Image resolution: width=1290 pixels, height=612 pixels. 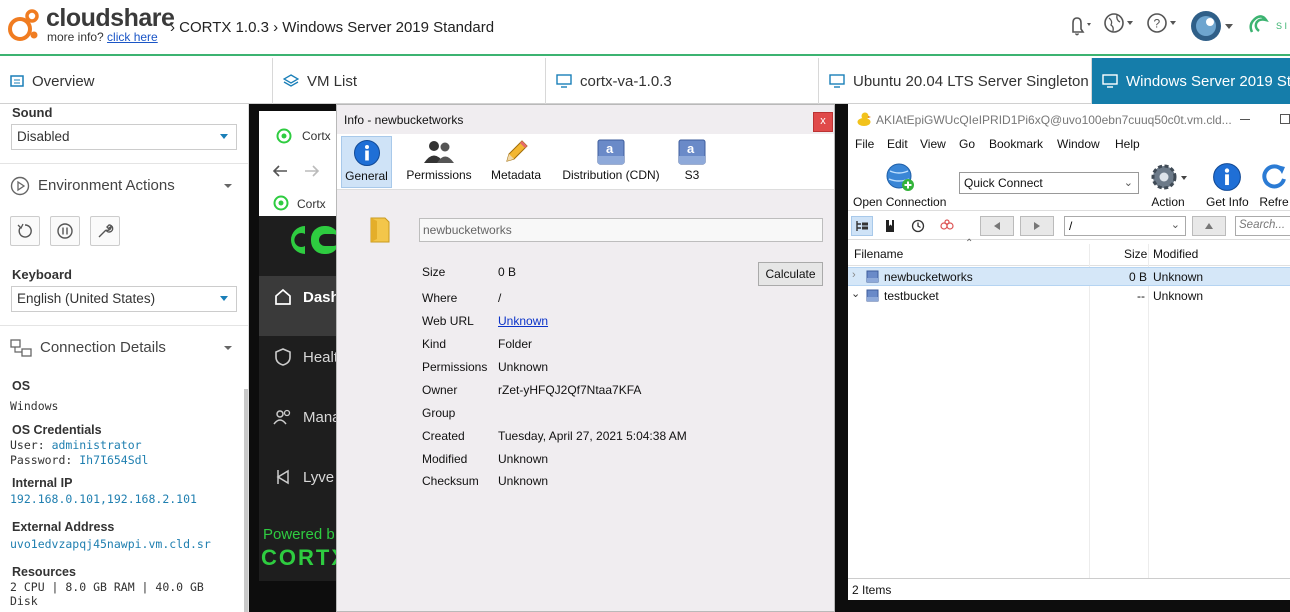 I want to click on tab-s3: a S3, so click(x=692, y=162).